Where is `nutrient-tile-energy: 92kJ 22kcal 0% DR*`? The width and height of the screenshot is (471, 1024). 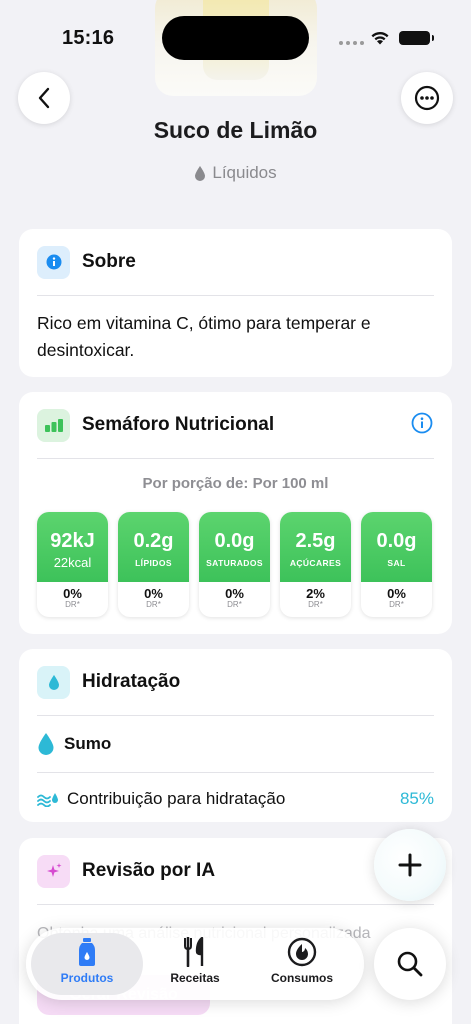
nutrient-tile-energy: 92kJ 22kcal 0% DR* is located at coordinates (72, 564).